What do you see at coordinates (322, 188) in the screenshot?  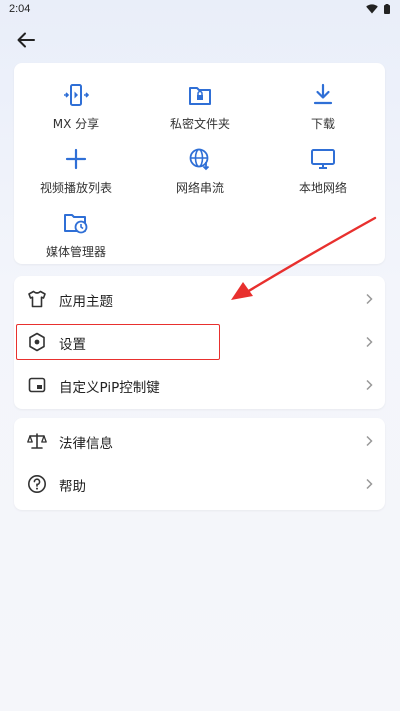 I see `local-network-label: 本地网络` at bounding box center [322, 188].